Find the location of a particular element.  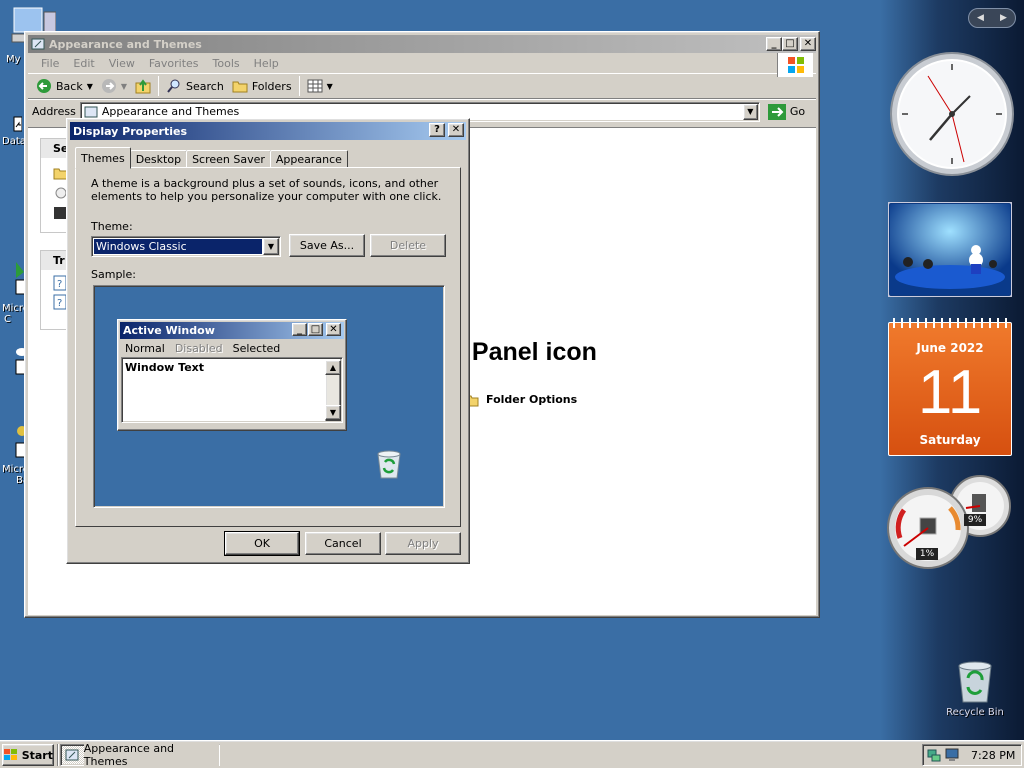

explorer-titlebar: Appearance and Themes is located at coordinates (422, 44).